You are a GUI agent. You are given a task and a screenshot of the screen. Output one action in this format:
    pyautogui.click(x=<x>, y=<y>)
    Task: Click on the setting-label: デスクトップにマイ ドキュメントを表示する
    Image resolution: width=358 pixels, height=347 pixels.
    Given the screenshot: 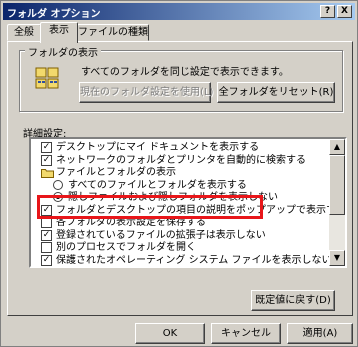 What is the action you would take?
    pyautogui.click(x=158, y=147)
    